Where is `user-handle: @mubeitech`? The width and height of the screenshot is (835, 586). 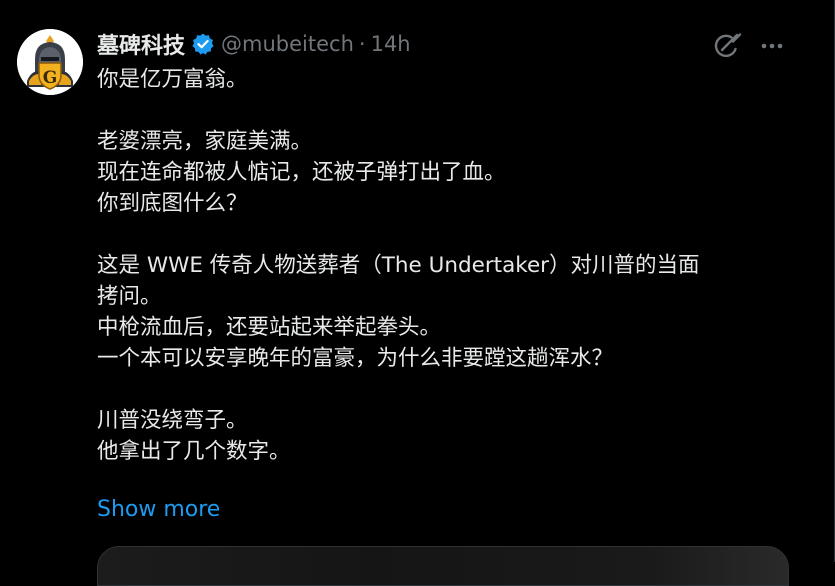
user-handle: @mubeitech is located at coordinates (287, 44).